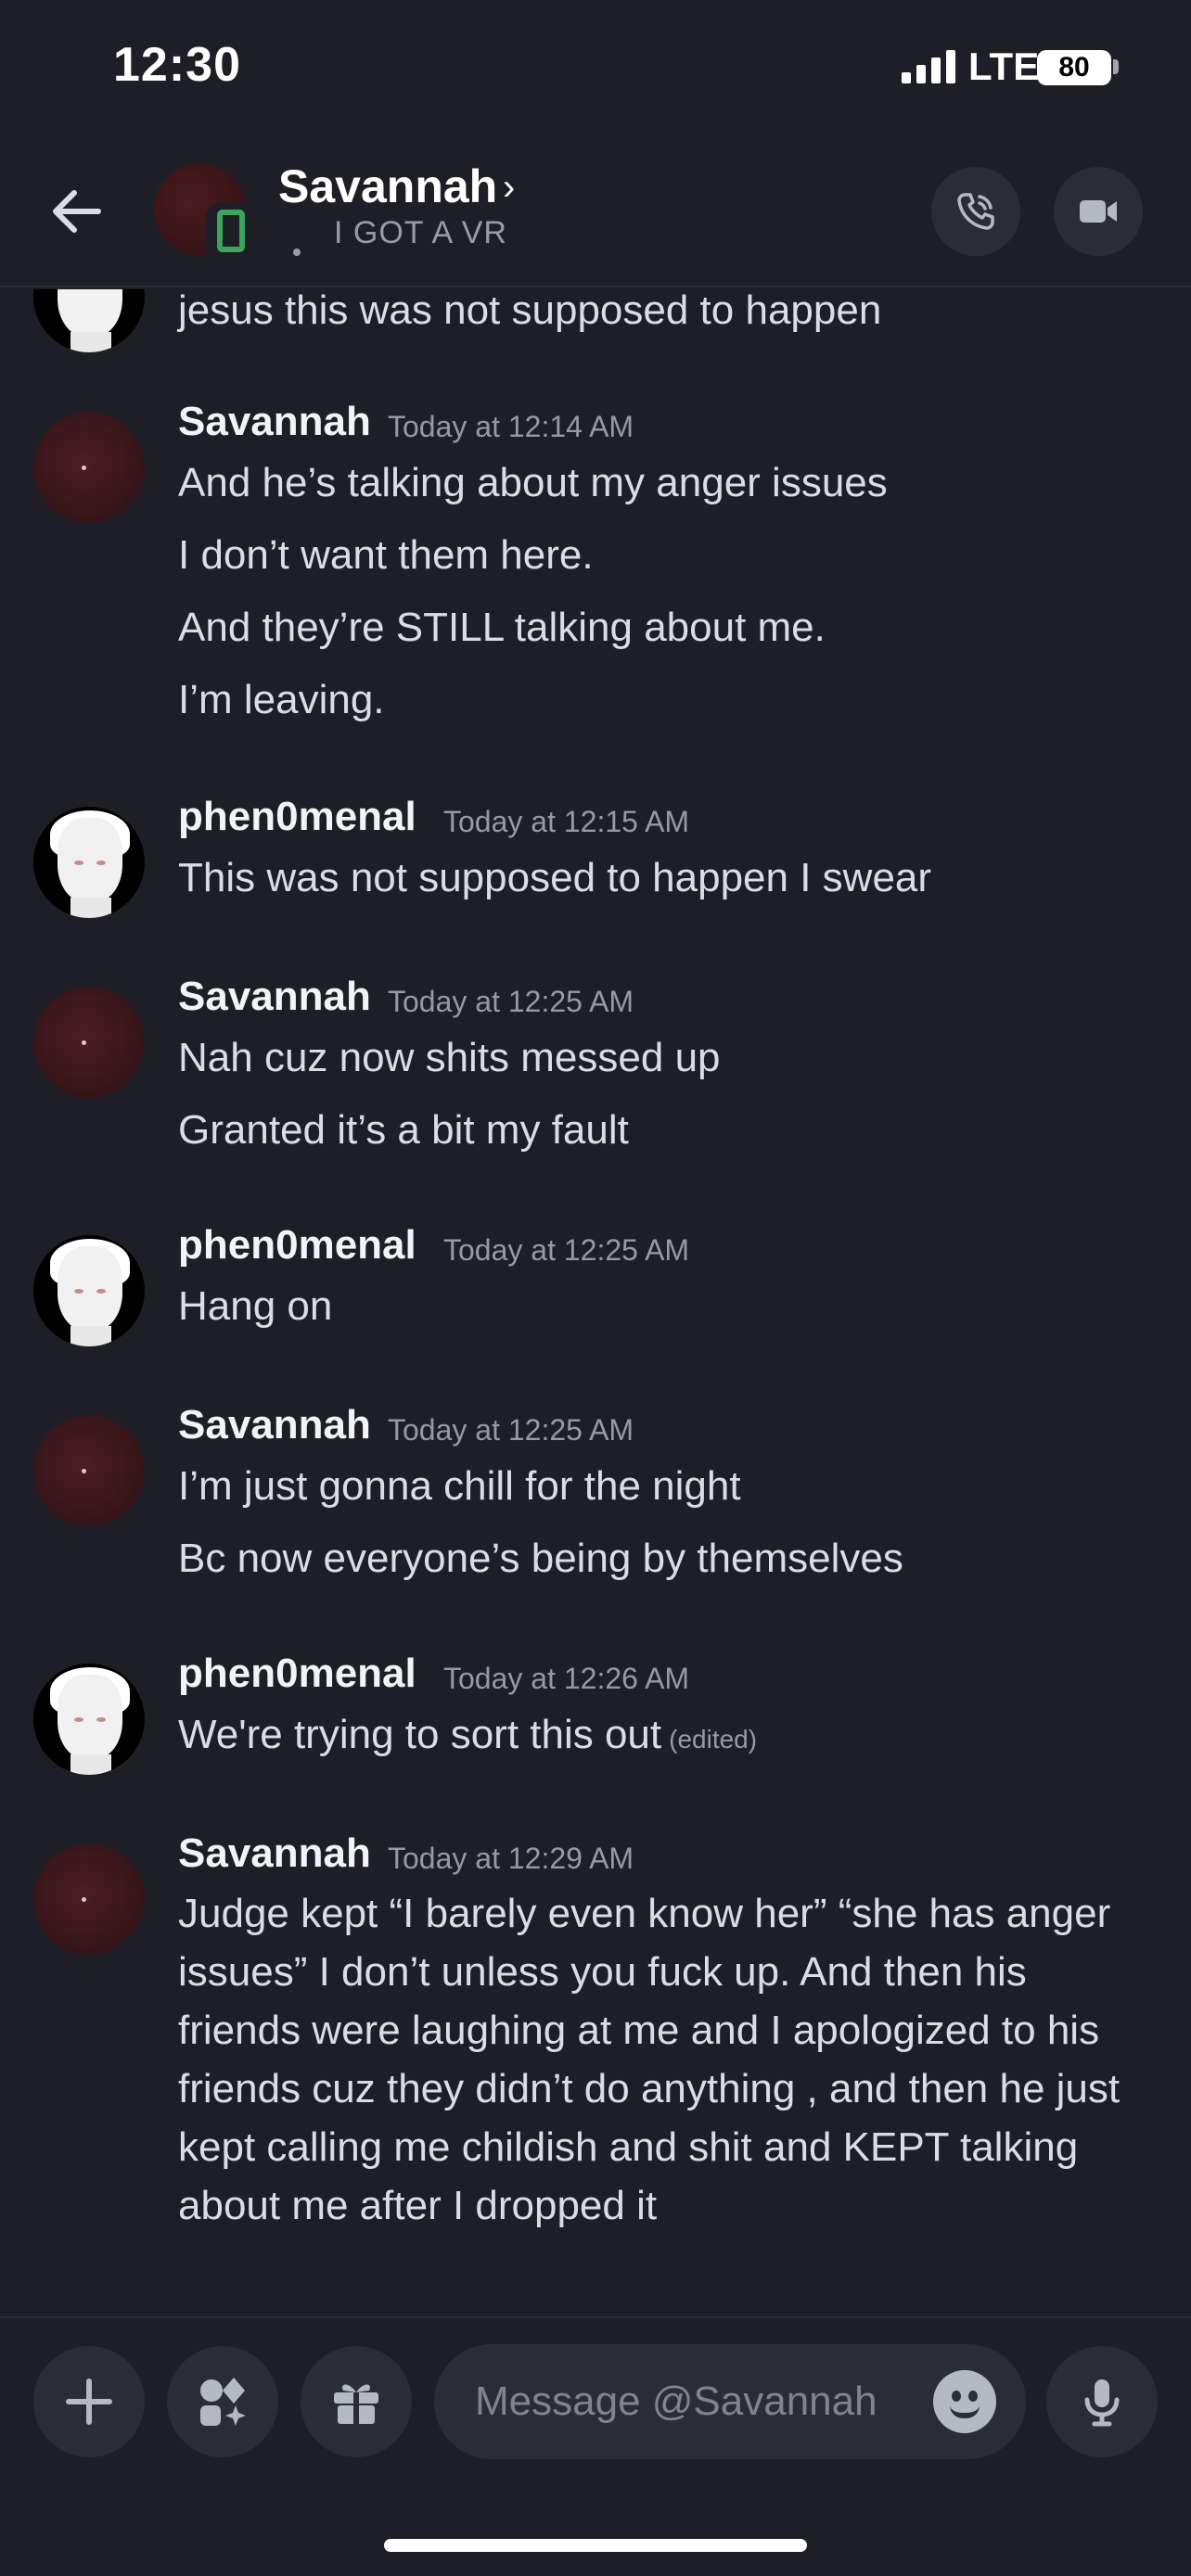  I want to click on edited-label: (edited), so click(713, 1739).